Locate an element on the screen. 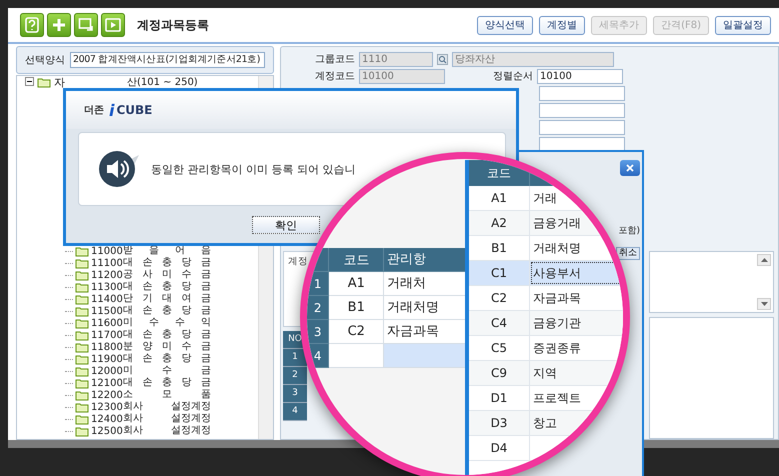 The width and height of the screenshot is (779, 476). tree-item-code: 11000 is located at coordinates (106, 251).